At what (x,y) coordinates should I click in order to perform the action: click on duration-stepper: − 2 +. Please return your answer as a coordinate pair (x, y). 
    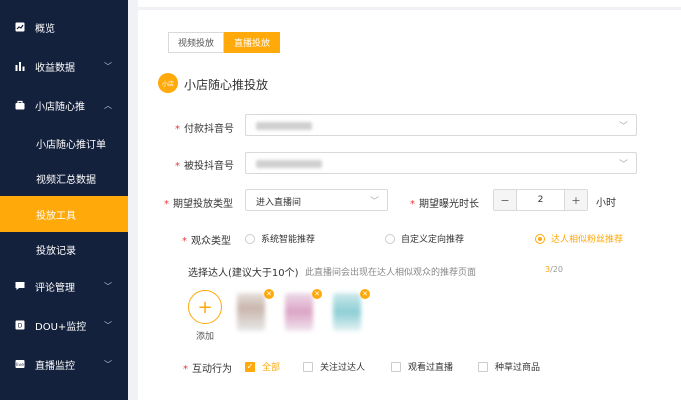
    Looking at the image, I should click on (540, 200).